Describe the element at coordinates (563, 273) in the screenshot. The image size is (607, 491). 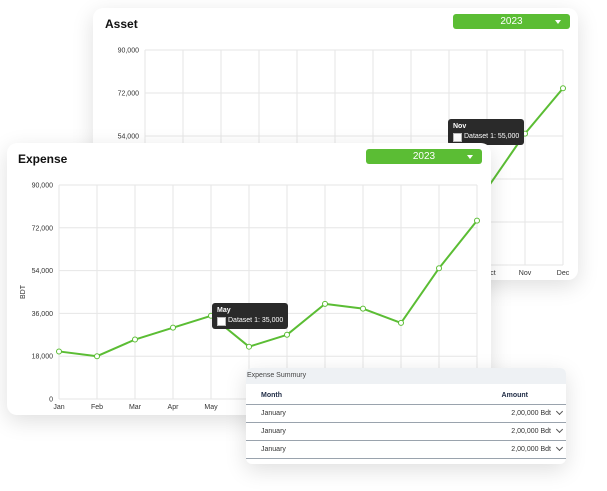
I see `x-tick-label: Dec` at that location.